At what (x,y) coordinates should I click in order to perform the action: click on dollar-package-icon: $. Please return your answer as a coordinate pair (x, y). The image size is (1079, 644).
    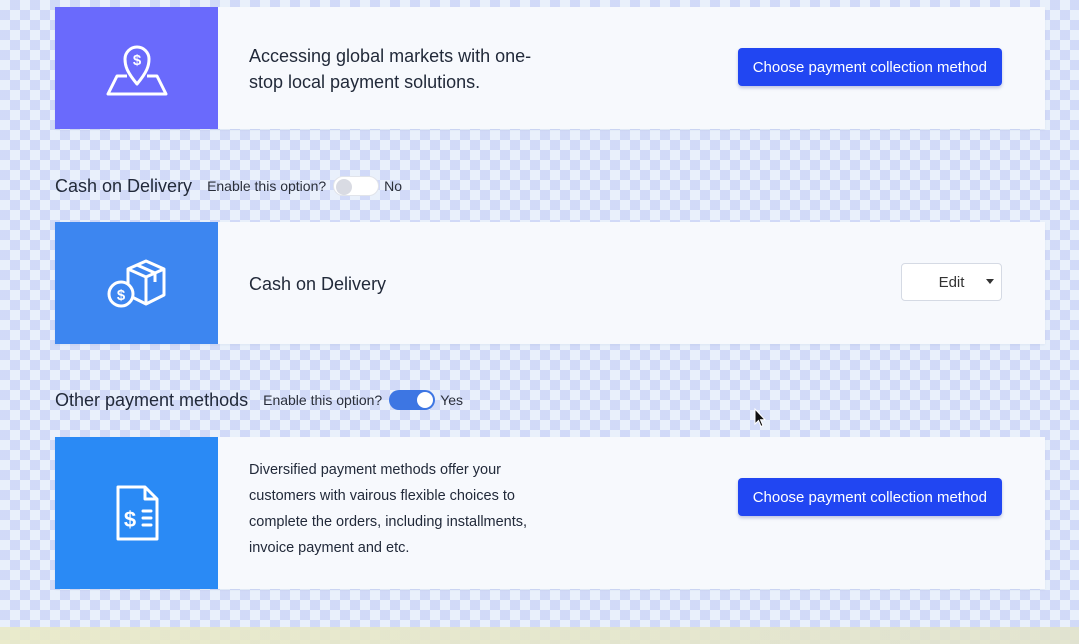
    Looking at the image, I should click on (137, 283).